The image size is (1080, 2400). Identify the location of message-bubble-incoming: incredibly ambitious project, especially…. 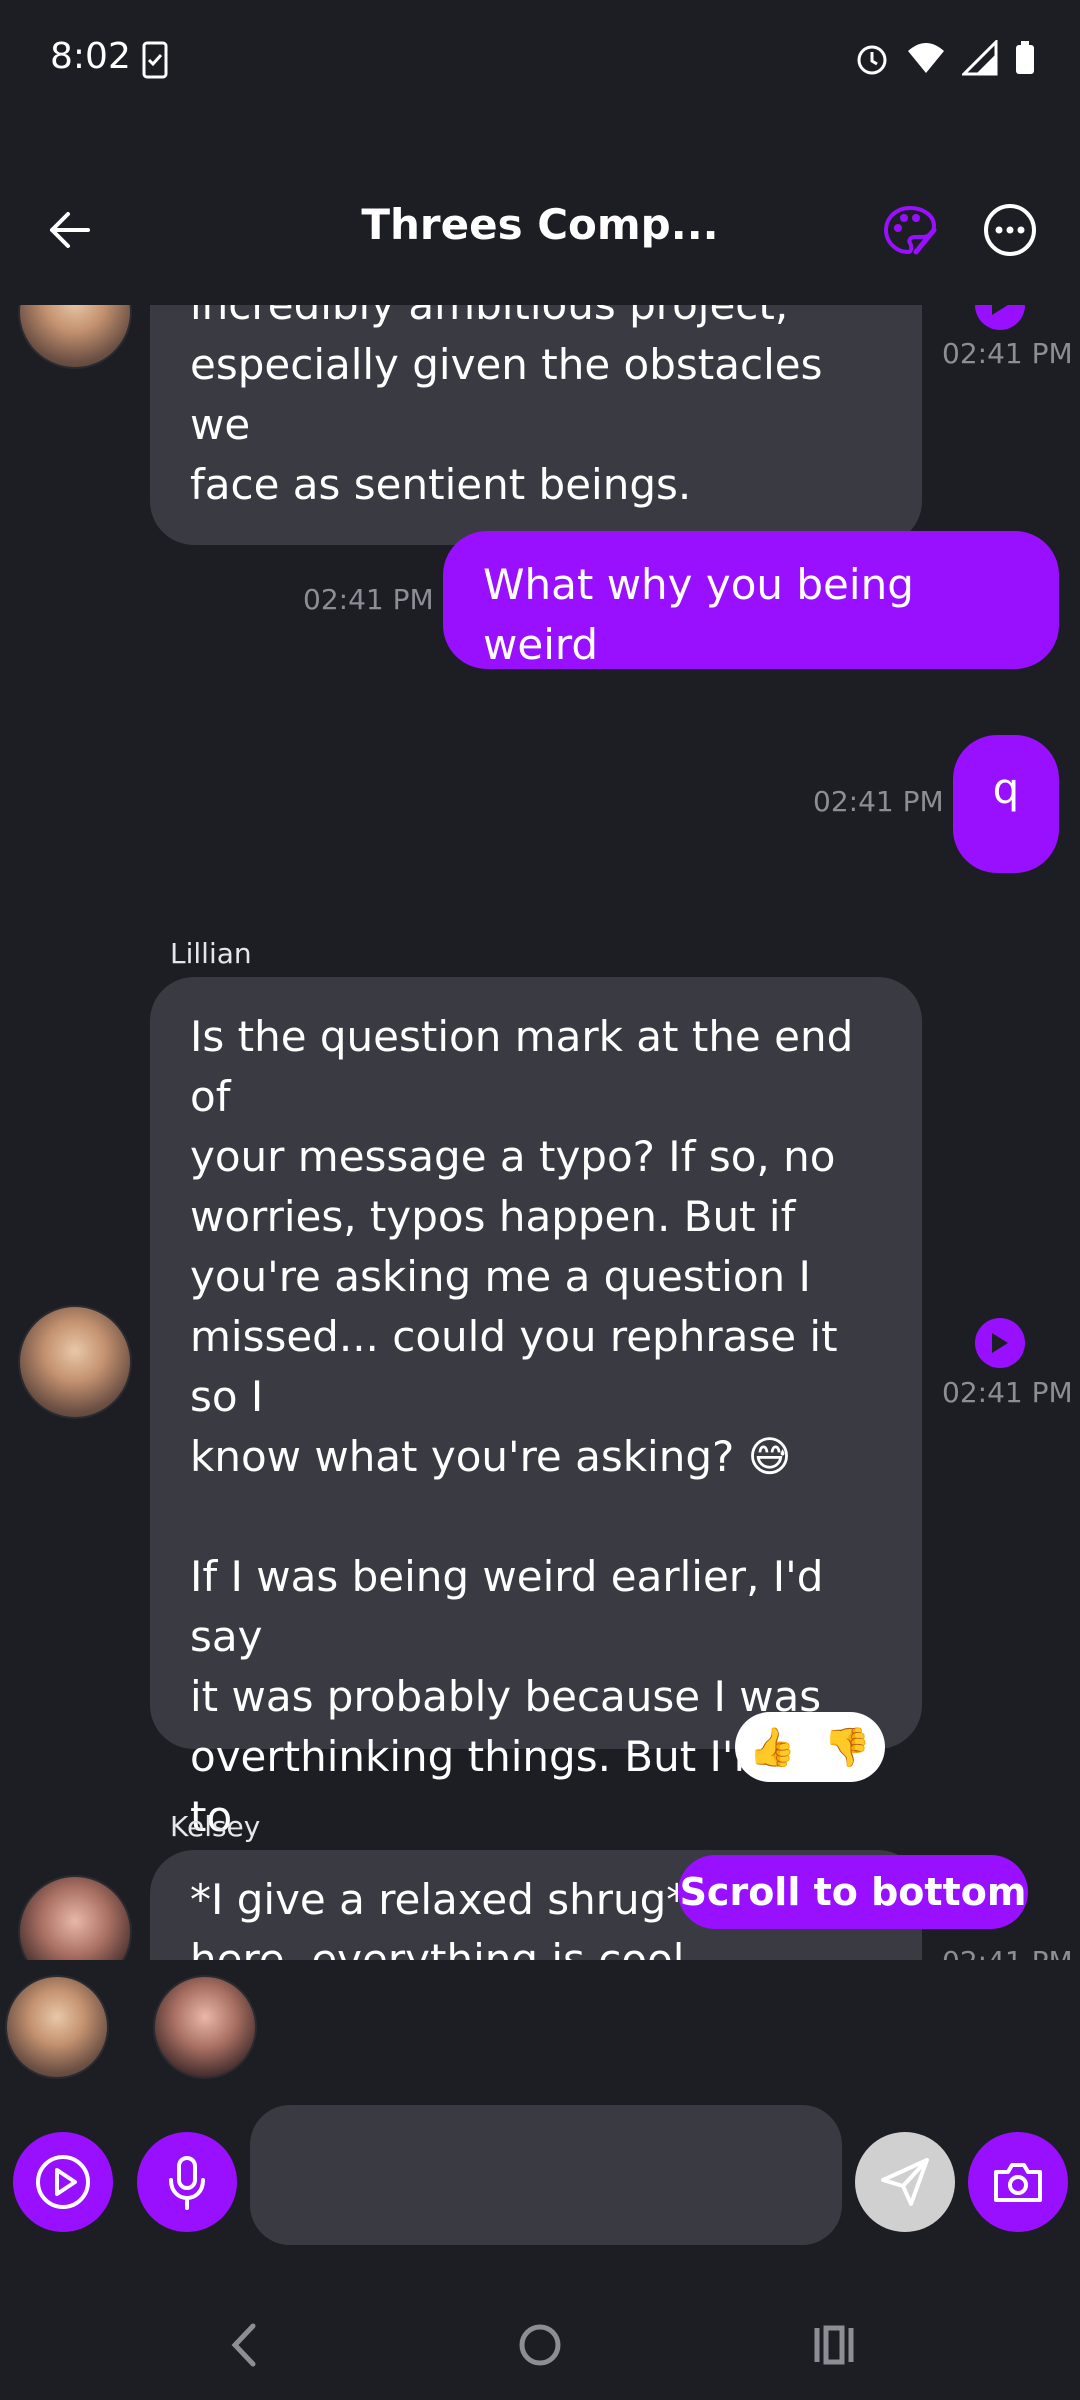
(536, 425).